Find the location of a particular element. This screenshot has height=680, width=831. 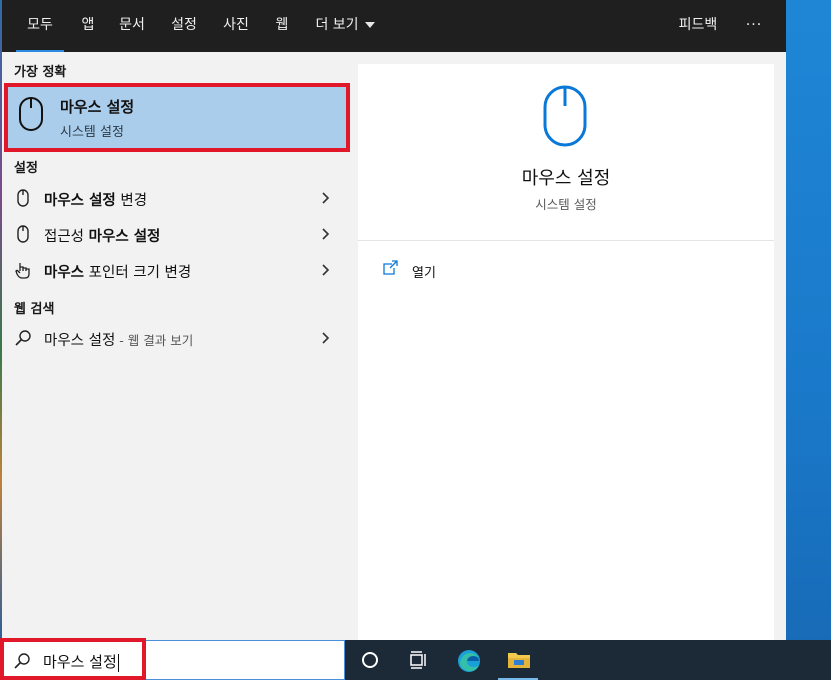

settings-item-pointer-size: 마우스 포인터 크기 변경 is located at coordinates (174, 270).